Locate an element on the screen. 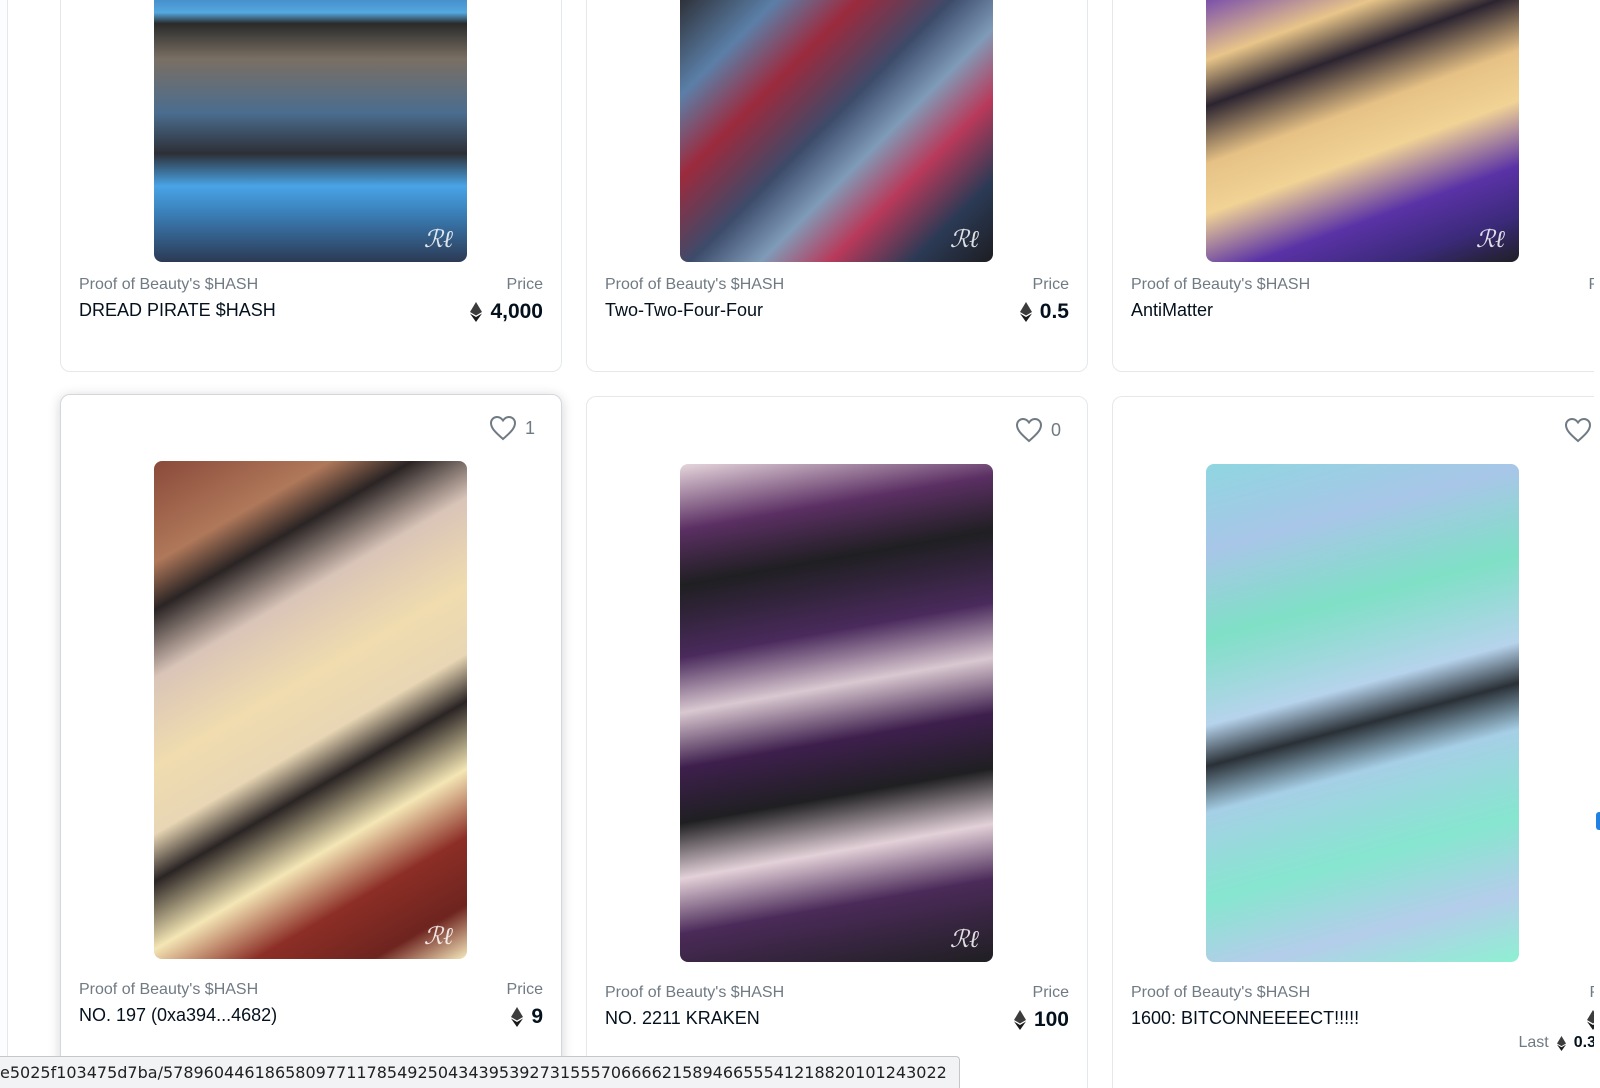  favorite-count: 1 is located at coordinates (529, 427).